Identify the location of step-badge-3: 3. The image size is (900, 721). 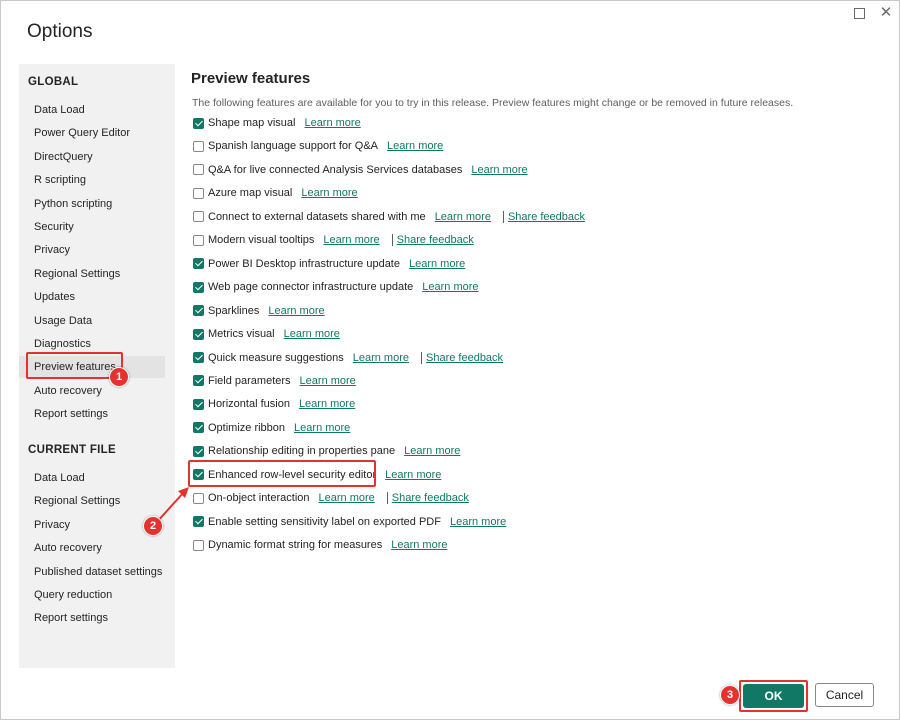
(730, 695).